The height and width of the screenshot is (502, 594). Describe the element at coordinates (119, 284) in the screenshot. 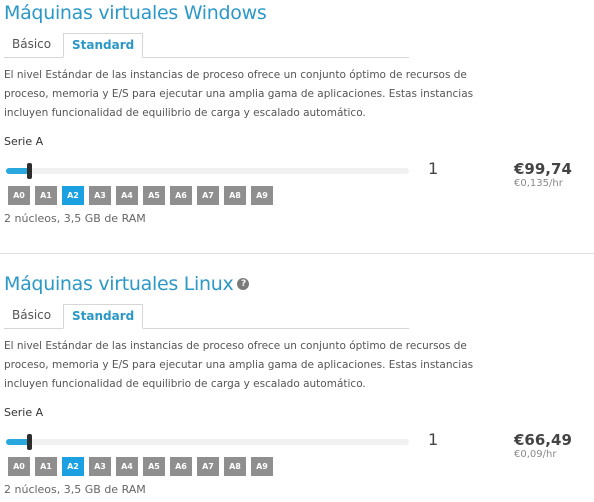

I see `linux-vm-title-text: Máquinas virtuales Linux` at that location.